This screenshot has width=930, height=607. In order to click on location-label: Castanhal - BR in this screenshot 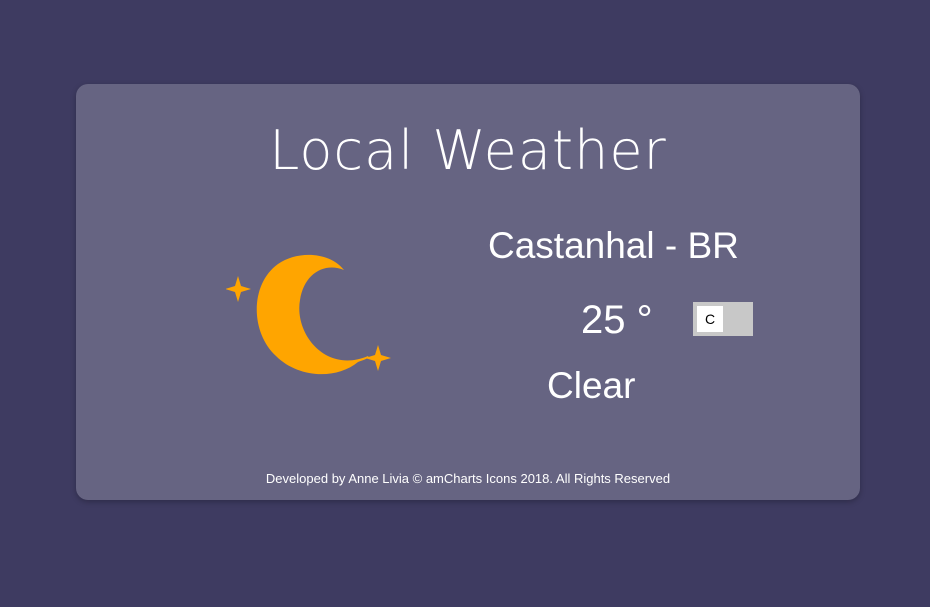, I will do `click(613, 245)`.